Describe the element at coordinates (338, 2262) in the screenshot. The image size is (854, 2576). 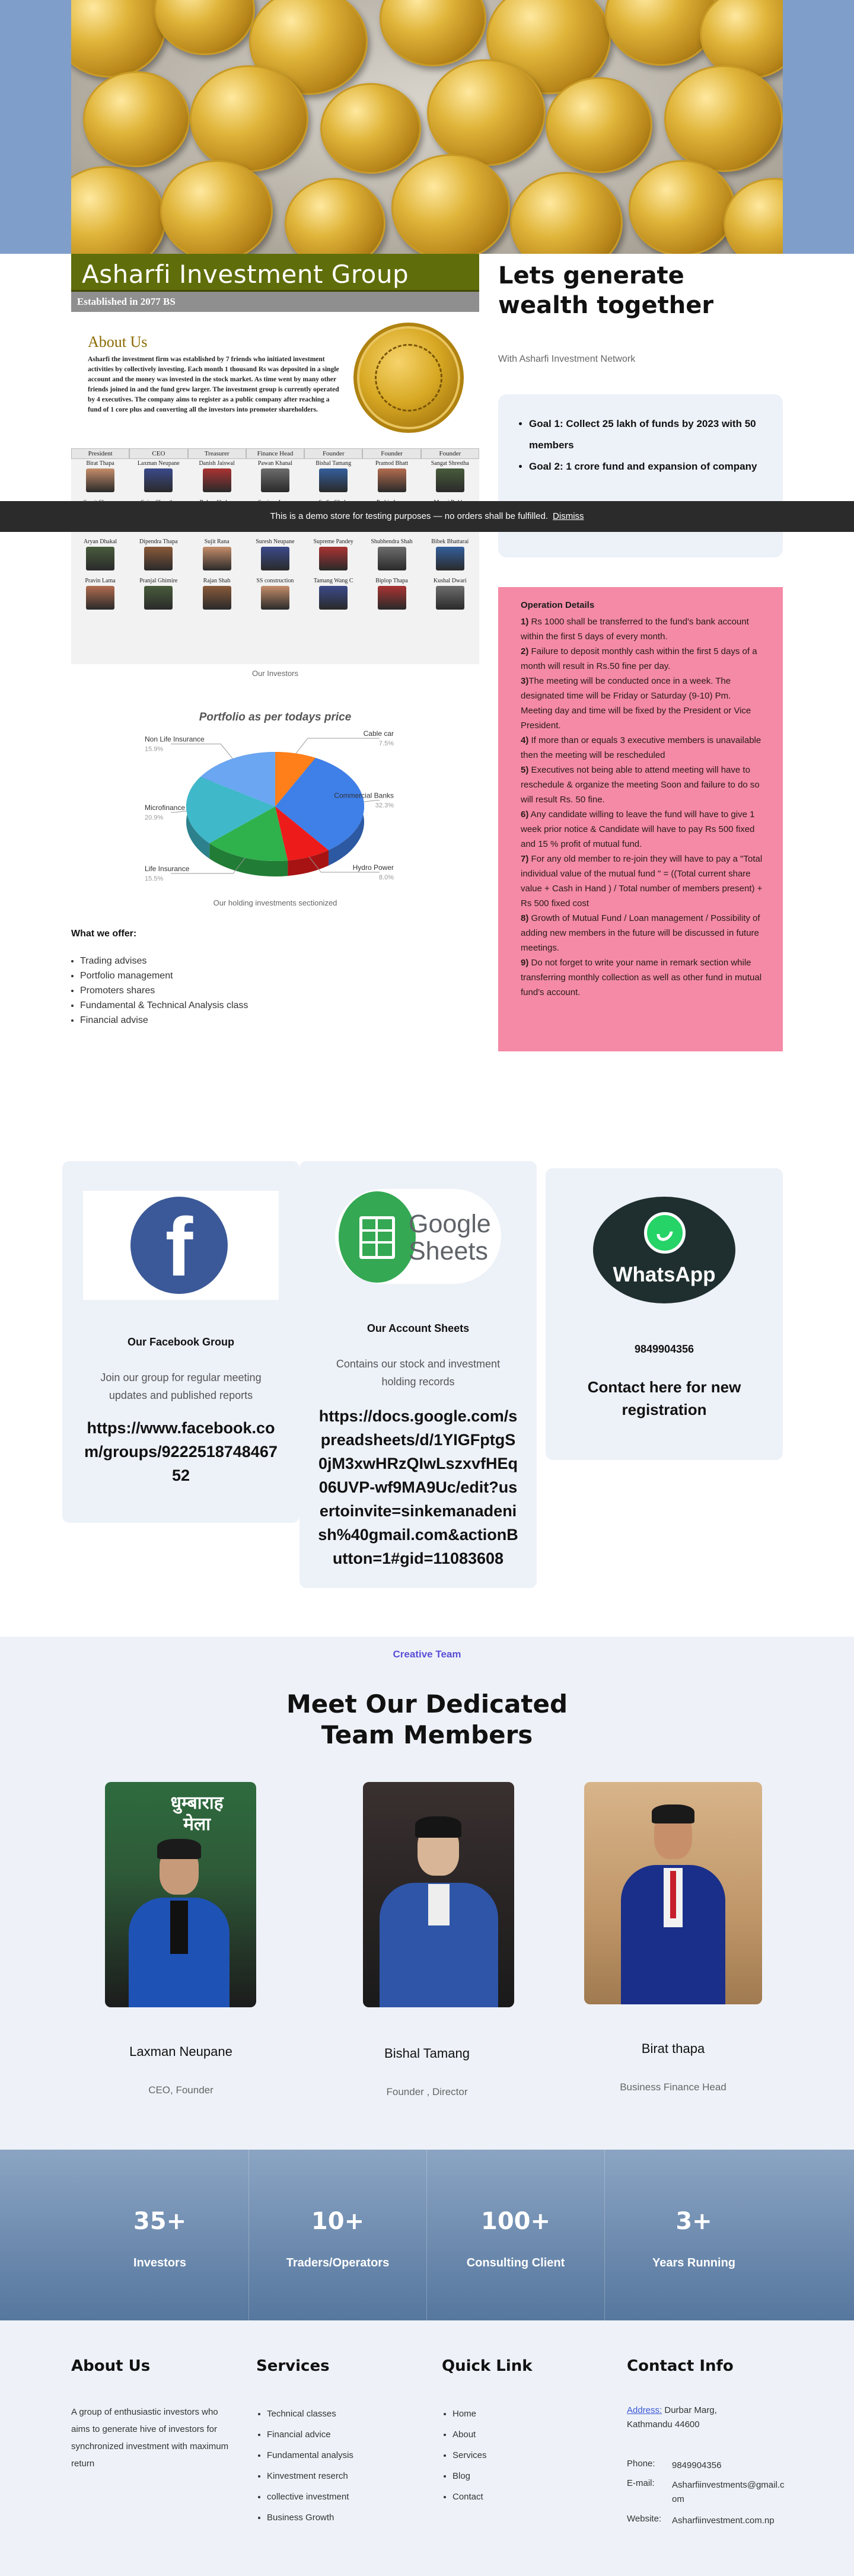
I see `stat-label: Traders/Operators` at that location.